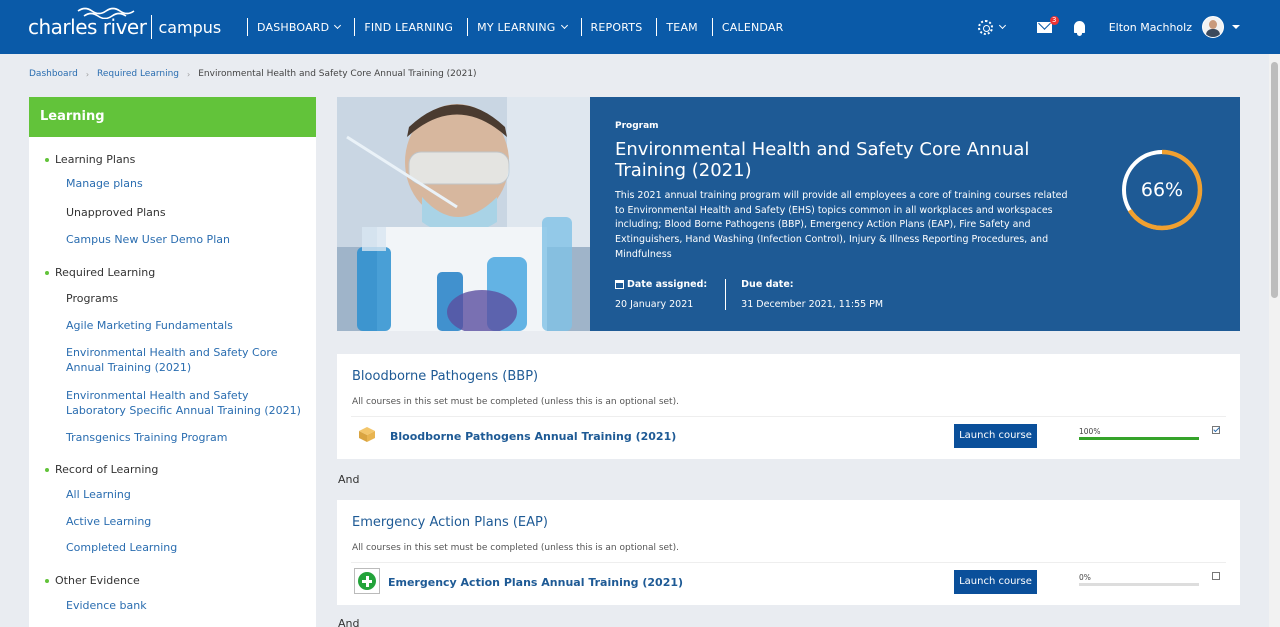  What do you see at coordinates (1150, 27) in the screenshot?
I see `user-name: Elton Machholz` at bounding box center [1150, 27].